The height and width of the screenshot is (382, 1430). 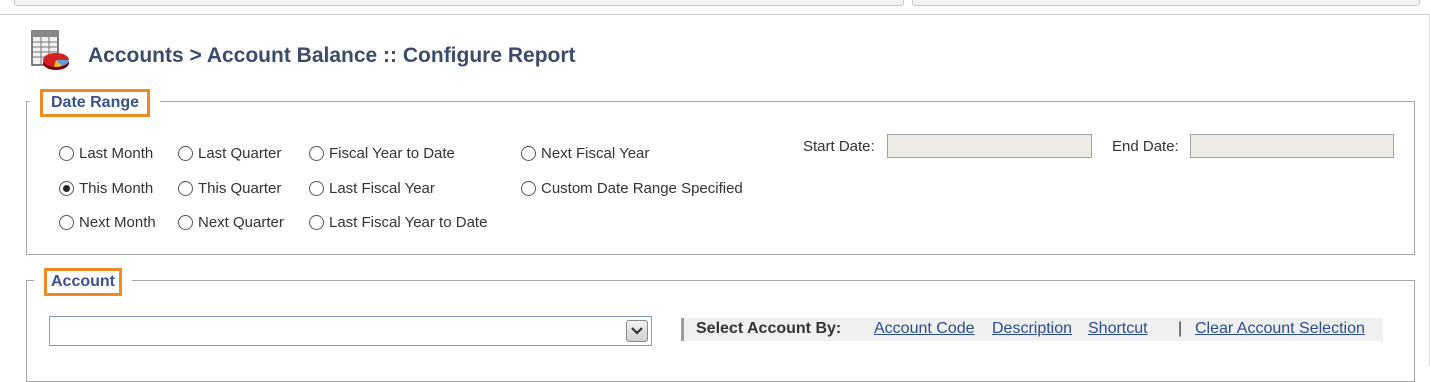 I want to click on radio-label: Custom Date Range Specified, so click(x=642, y=188).